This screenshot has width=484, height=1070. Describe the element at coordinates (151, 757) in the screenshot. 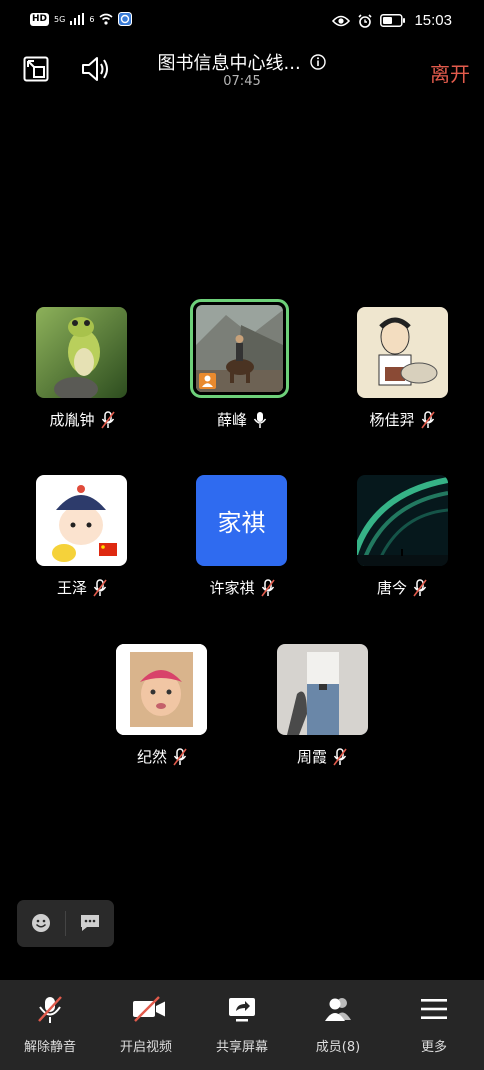

I see `participant-name: 纪然` at that location.